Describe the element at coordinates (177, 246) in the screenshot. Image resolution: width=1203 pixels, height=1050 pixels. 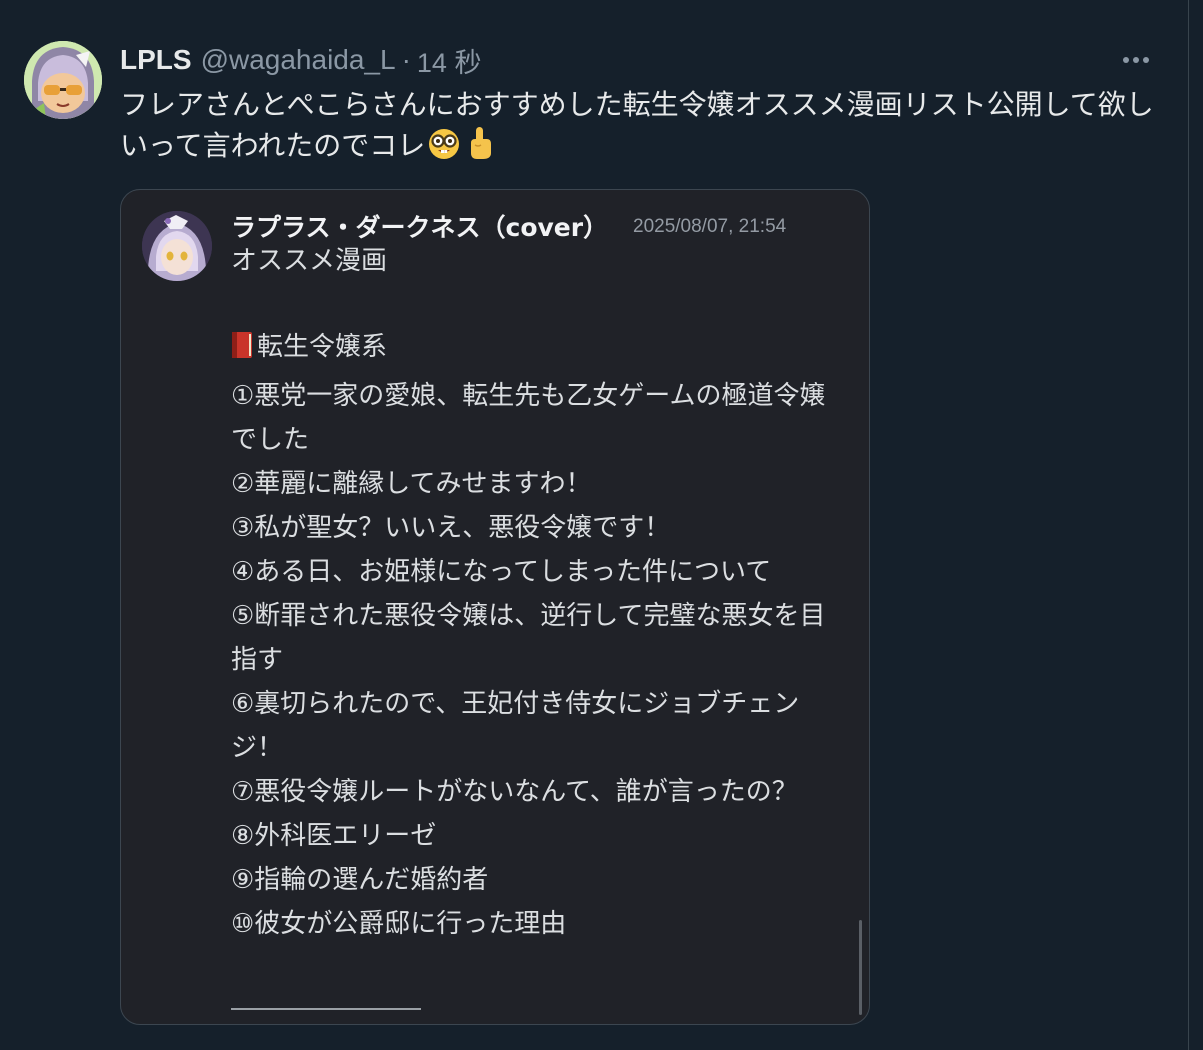
I see `card-author-avatar` at that location.